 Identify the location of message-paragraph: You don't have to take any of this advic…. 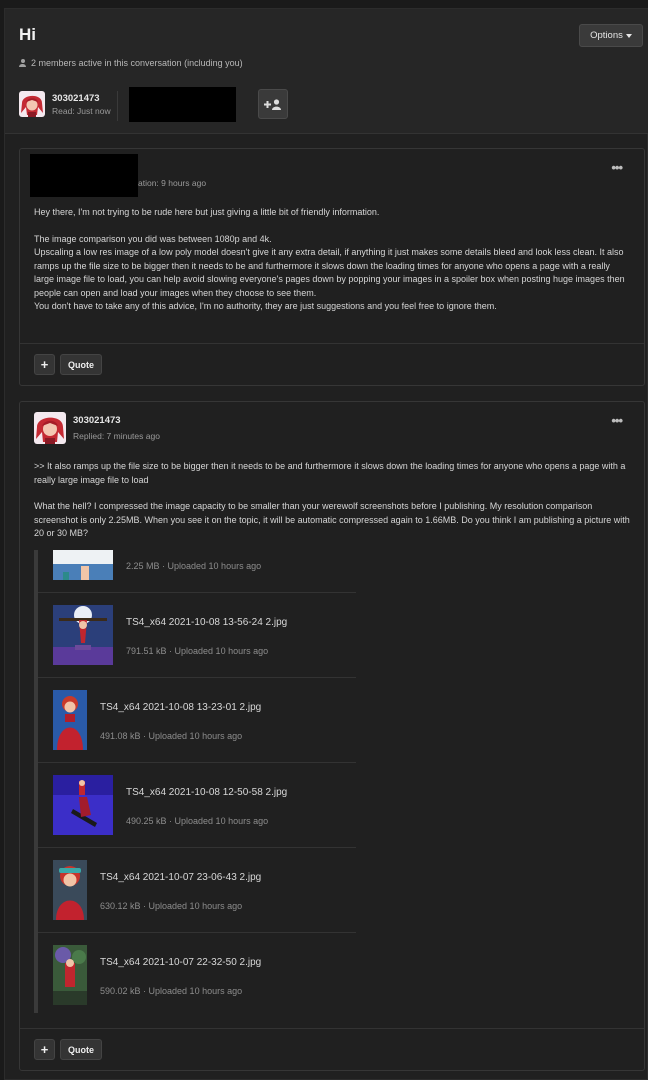
(265, 306).